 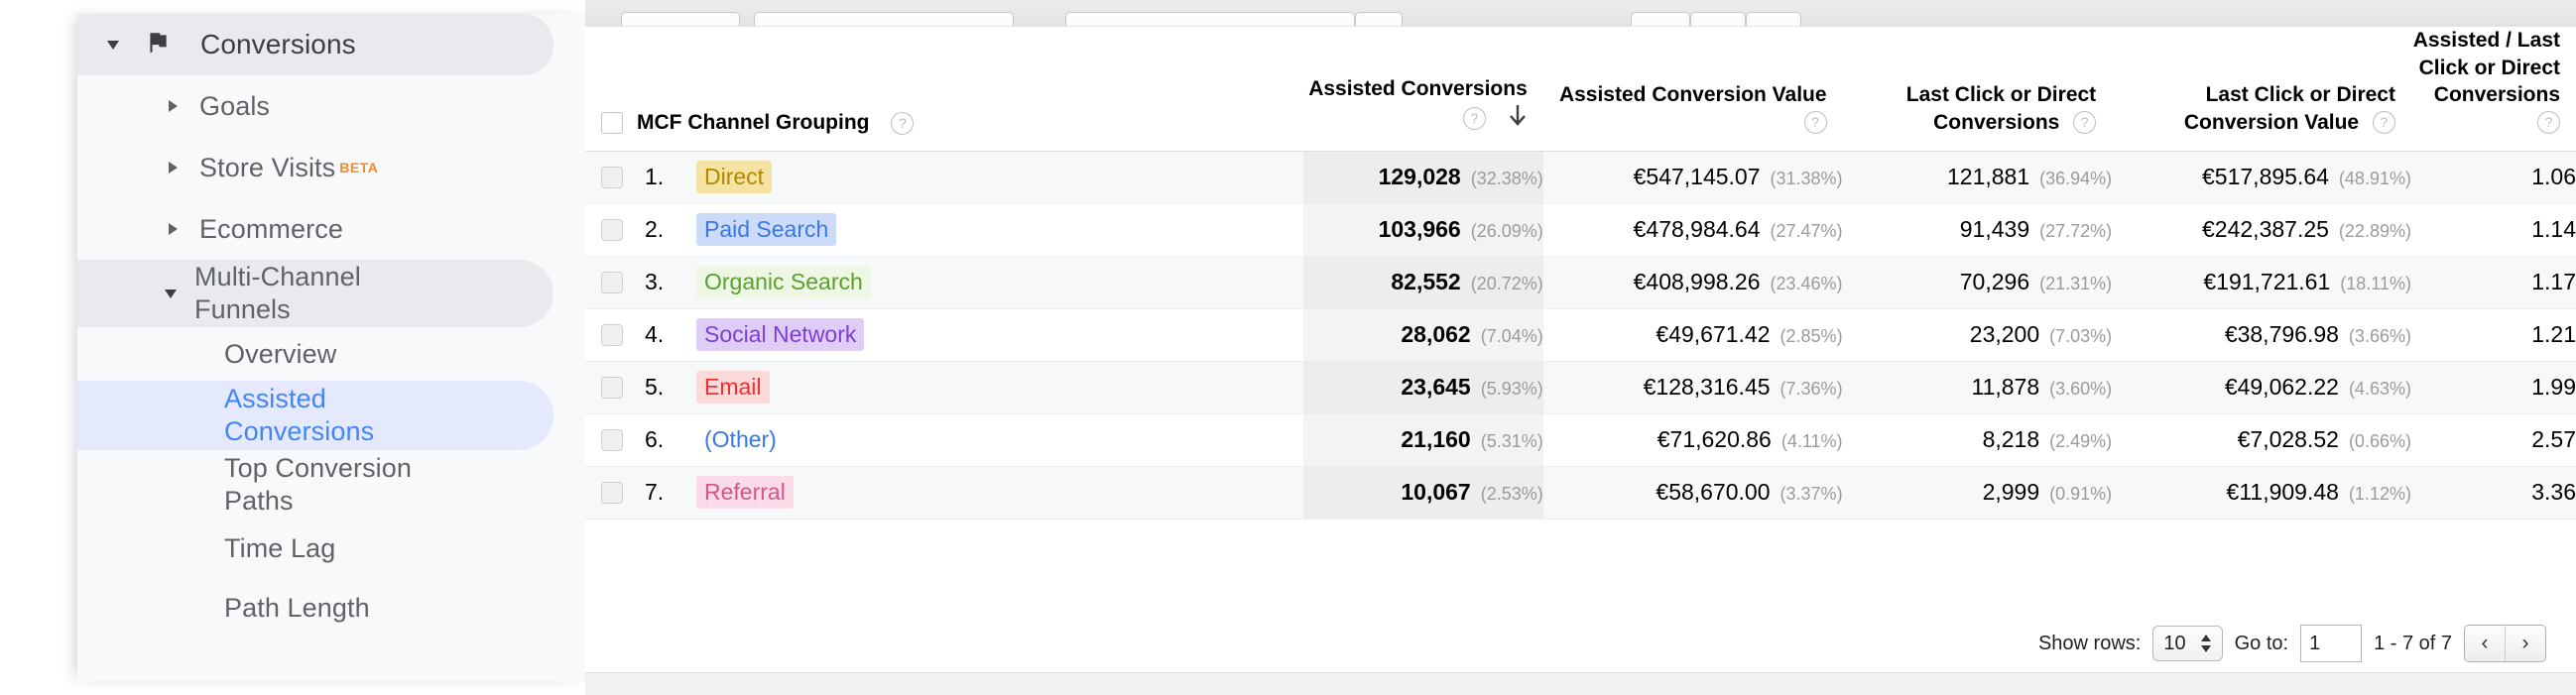 I want to click on channel-label: Email, so click(x=733, y=388).